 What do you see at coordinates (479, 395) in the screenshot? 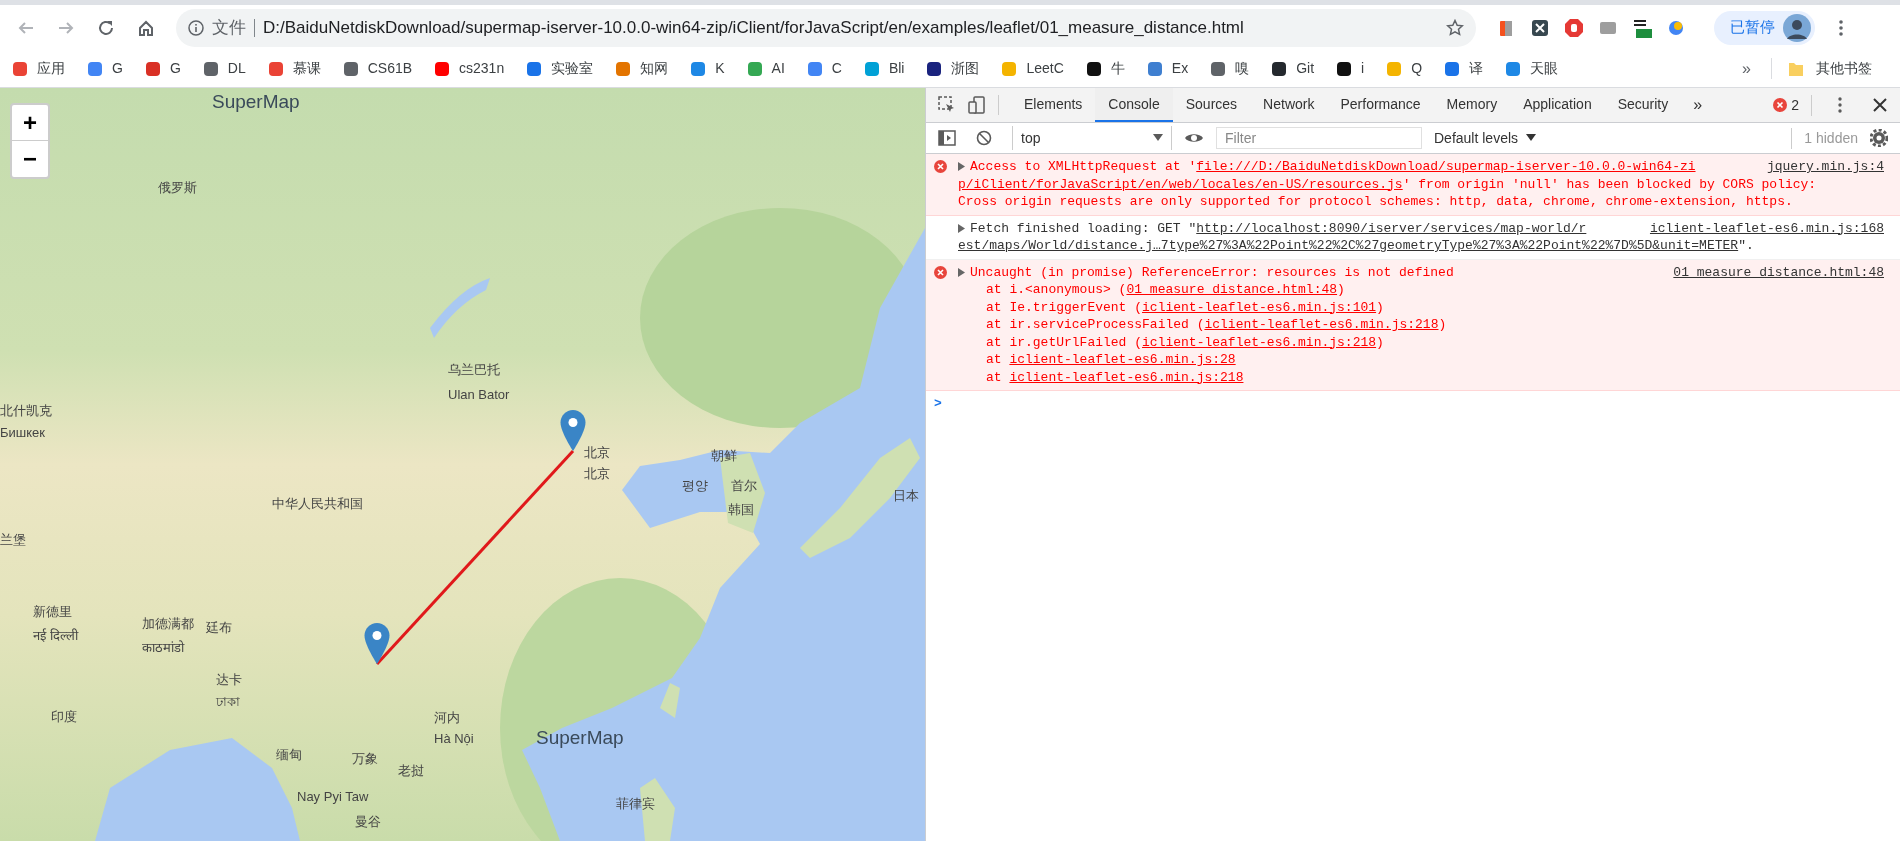
I see `map-label: Ulan Bator` at bounding box center [479, 395].